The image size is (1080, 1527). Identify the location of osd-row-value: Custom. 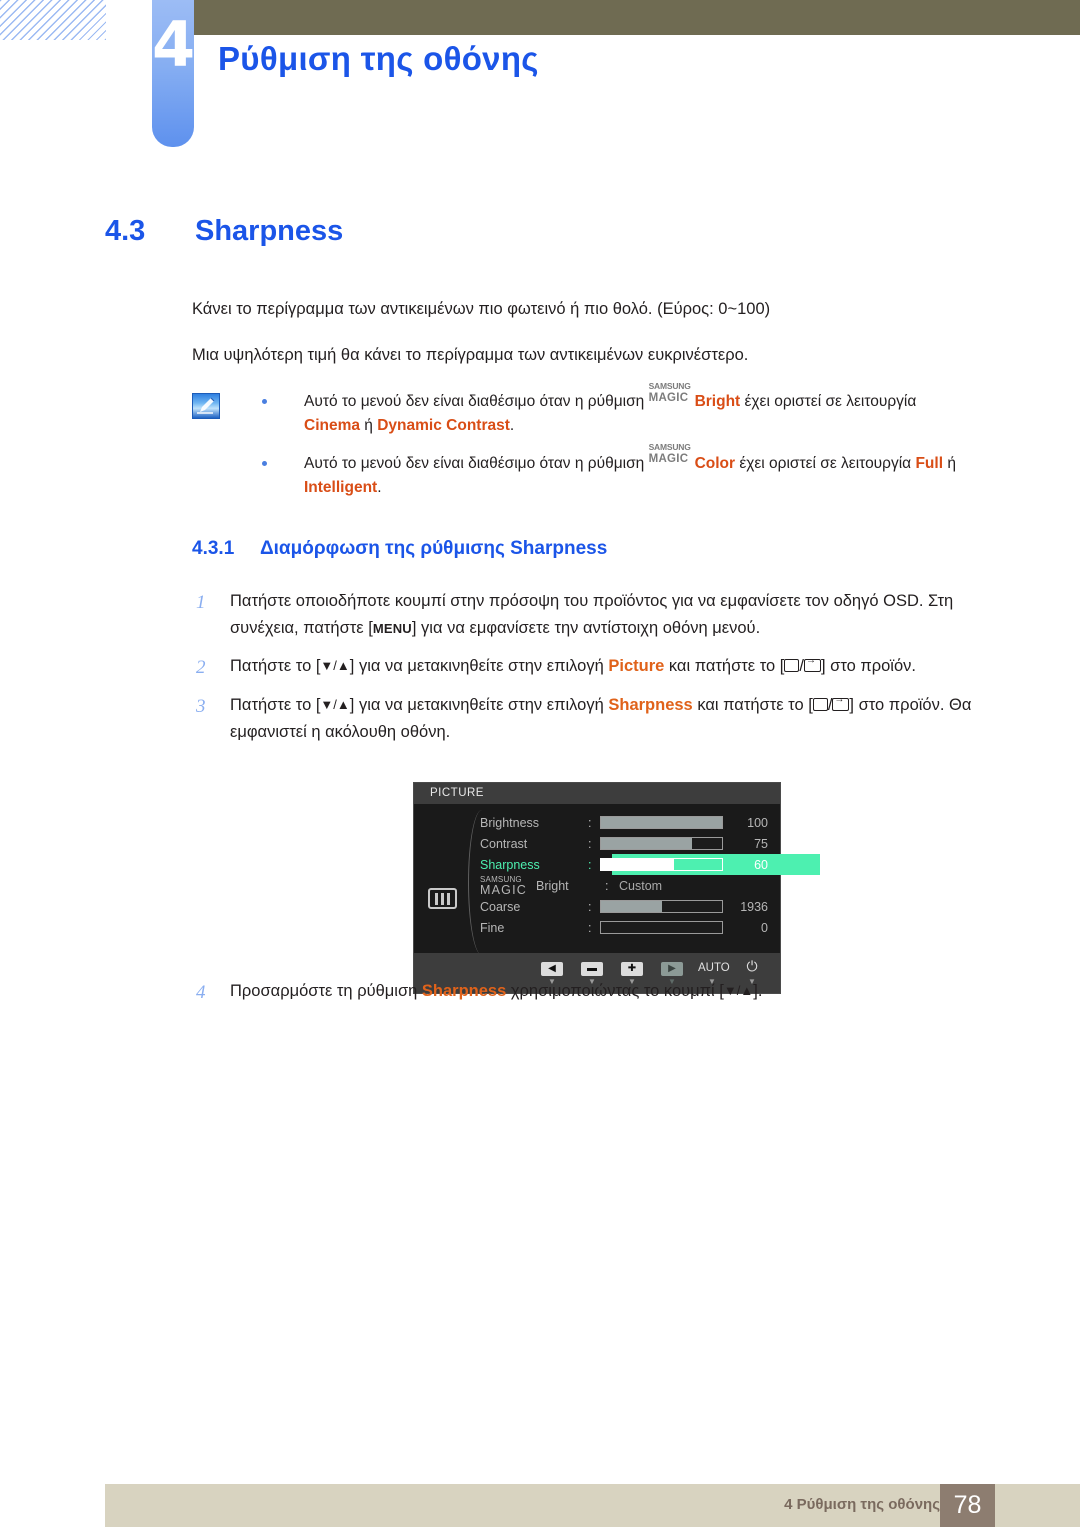
(641, 885).